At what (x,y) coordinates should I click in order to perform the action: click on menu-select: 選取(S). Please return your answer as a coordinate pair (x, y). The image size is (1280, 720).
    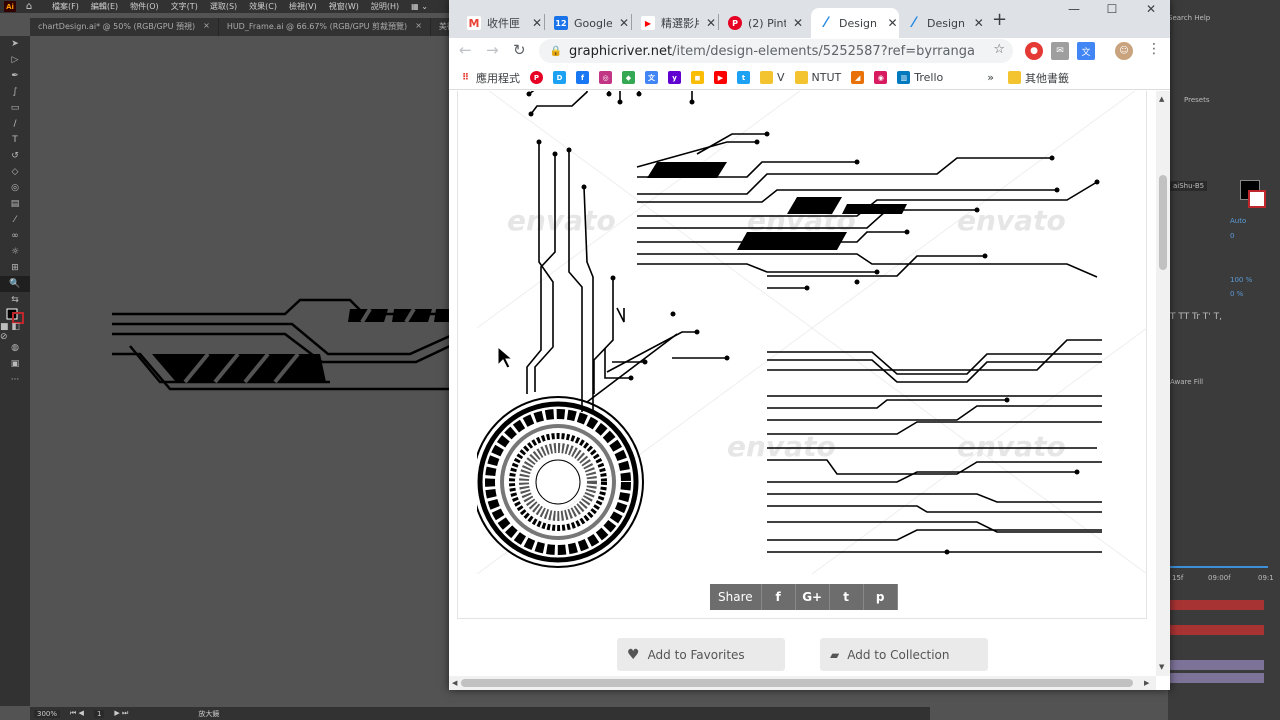
    Looking at the image, I should click on (223, 6).